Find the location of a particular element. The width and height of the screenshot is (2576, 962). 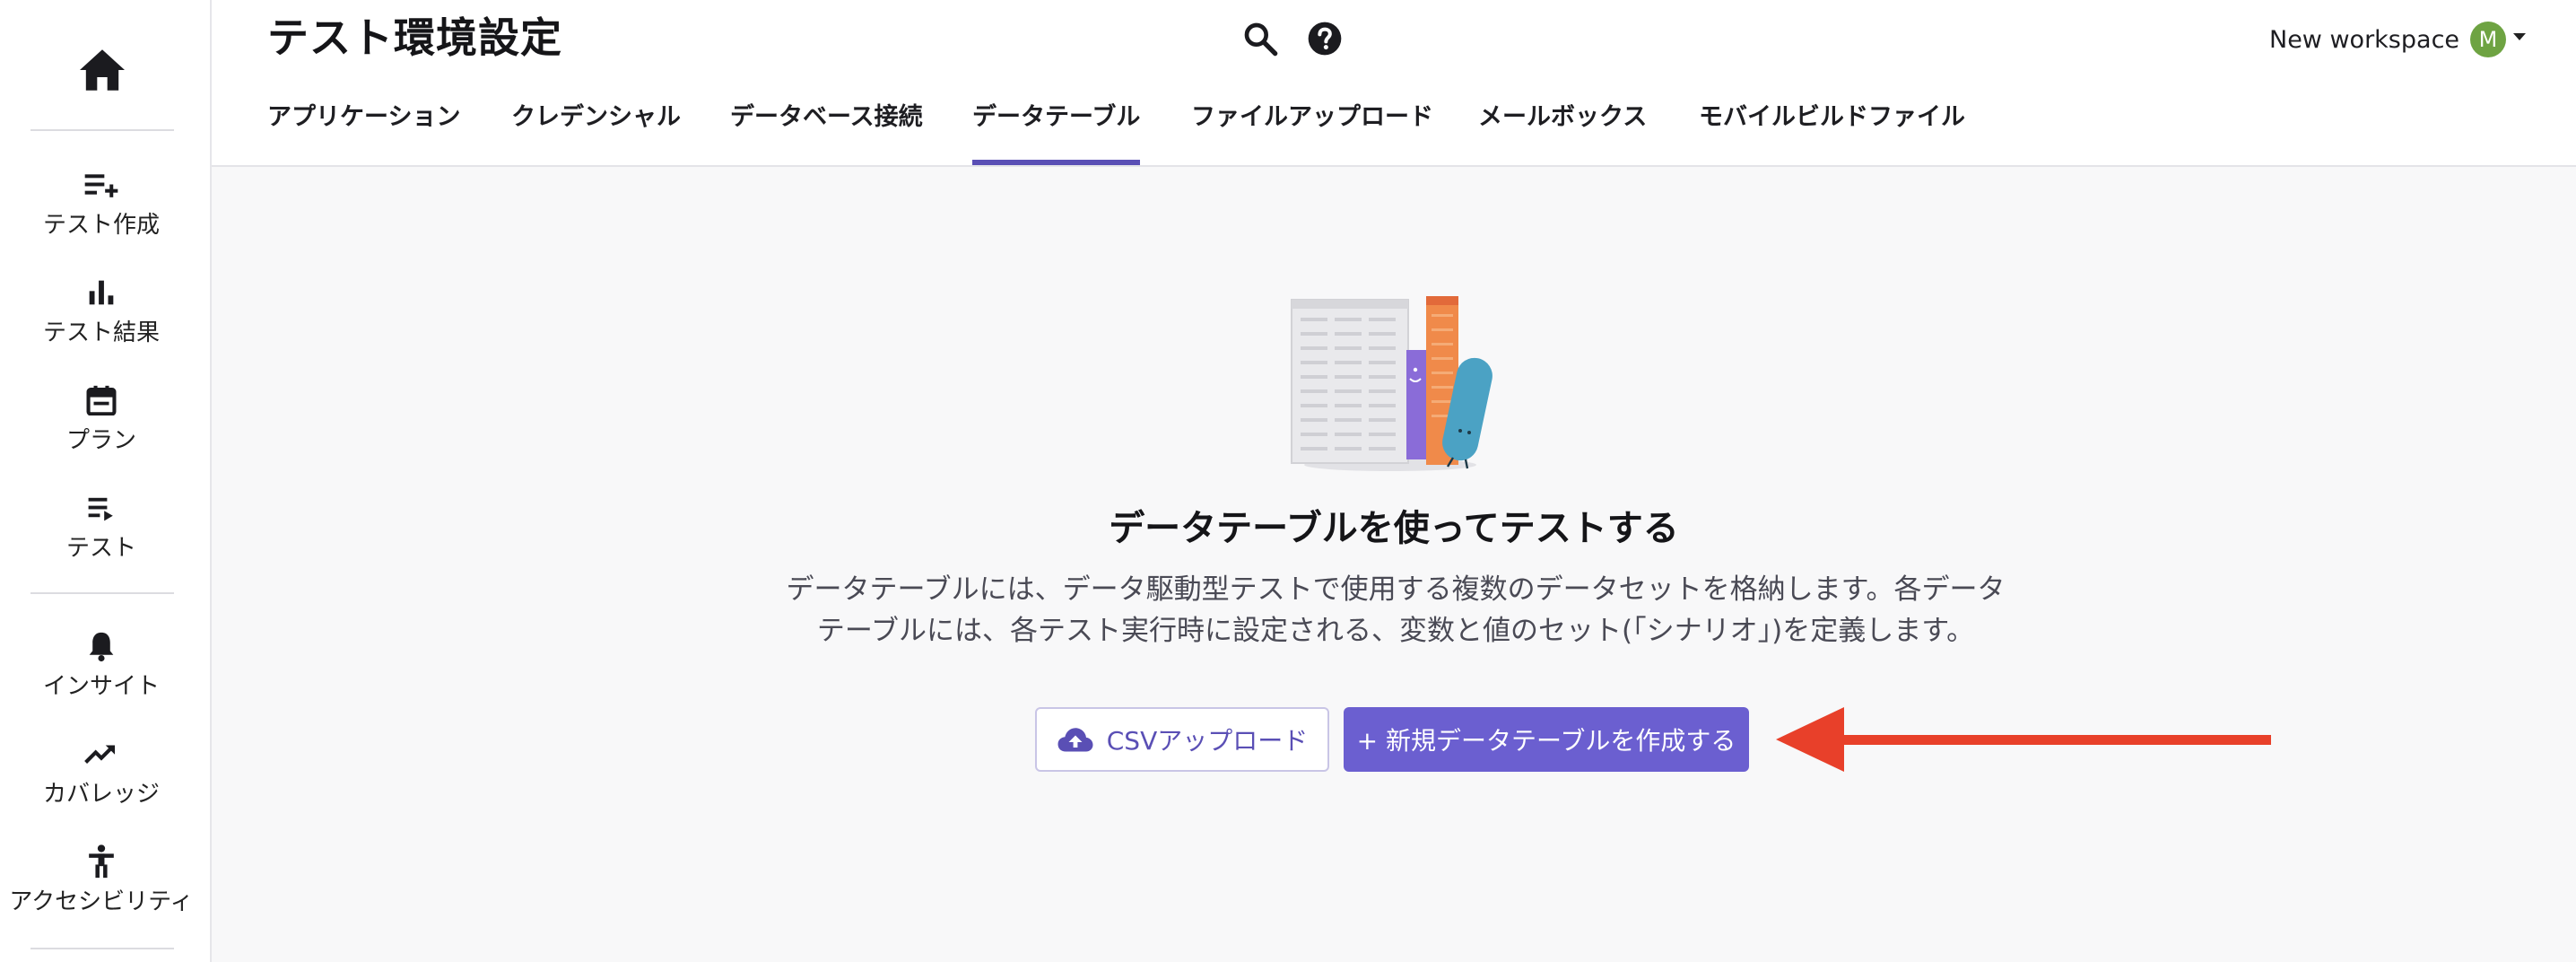

tab-mailbox: メールボックス is located at coordinates (1562, 131).